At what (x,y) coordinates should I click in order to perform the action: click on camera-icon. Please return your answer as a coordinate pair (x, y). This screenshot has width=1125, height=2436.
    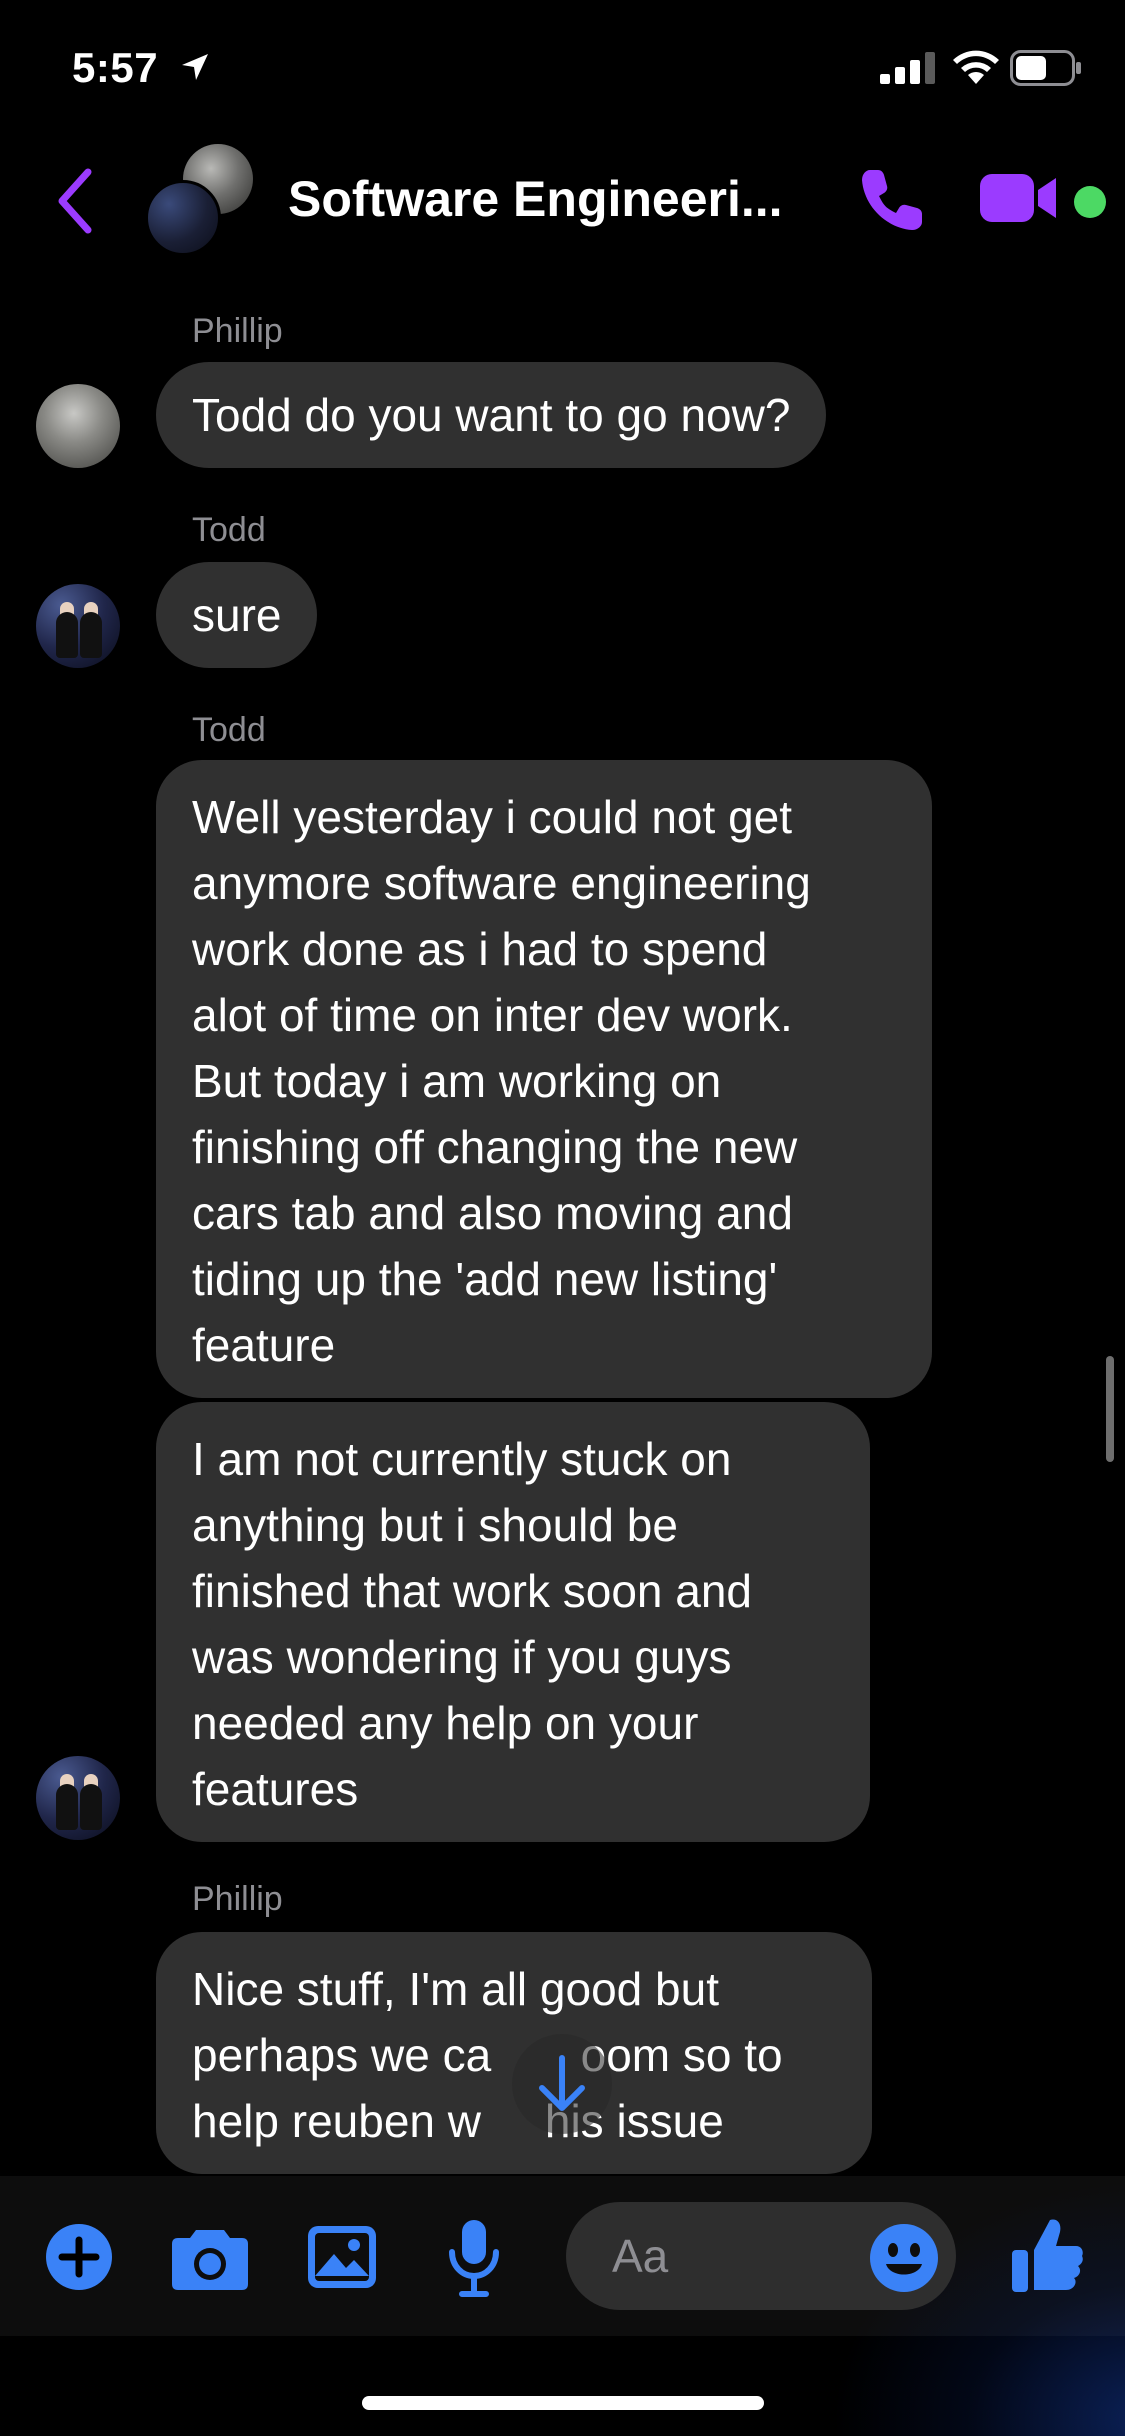
    Looking at the image, I should click on (210, 2257).